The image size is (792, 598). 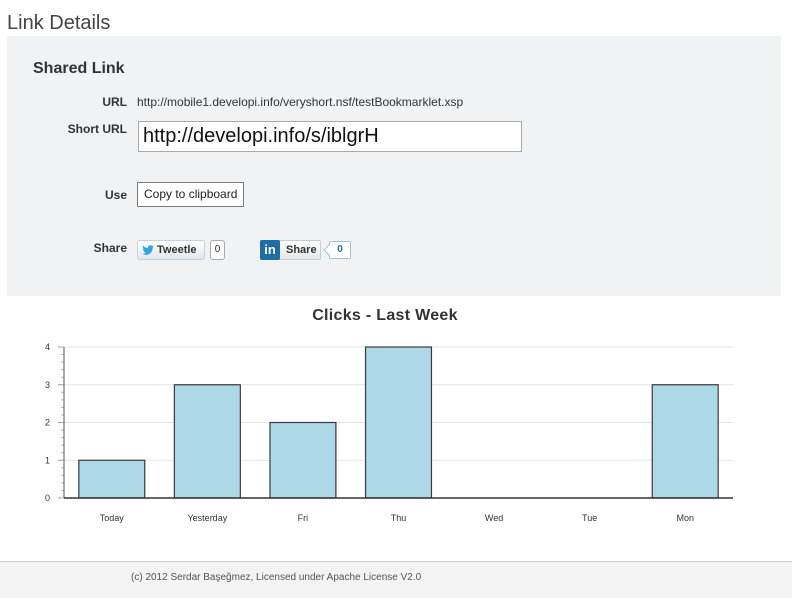 What do you see at coordinates (301, 250) in the screenshot?
I see `linkedin-share-label: Share` at bounding box center [301, 250].